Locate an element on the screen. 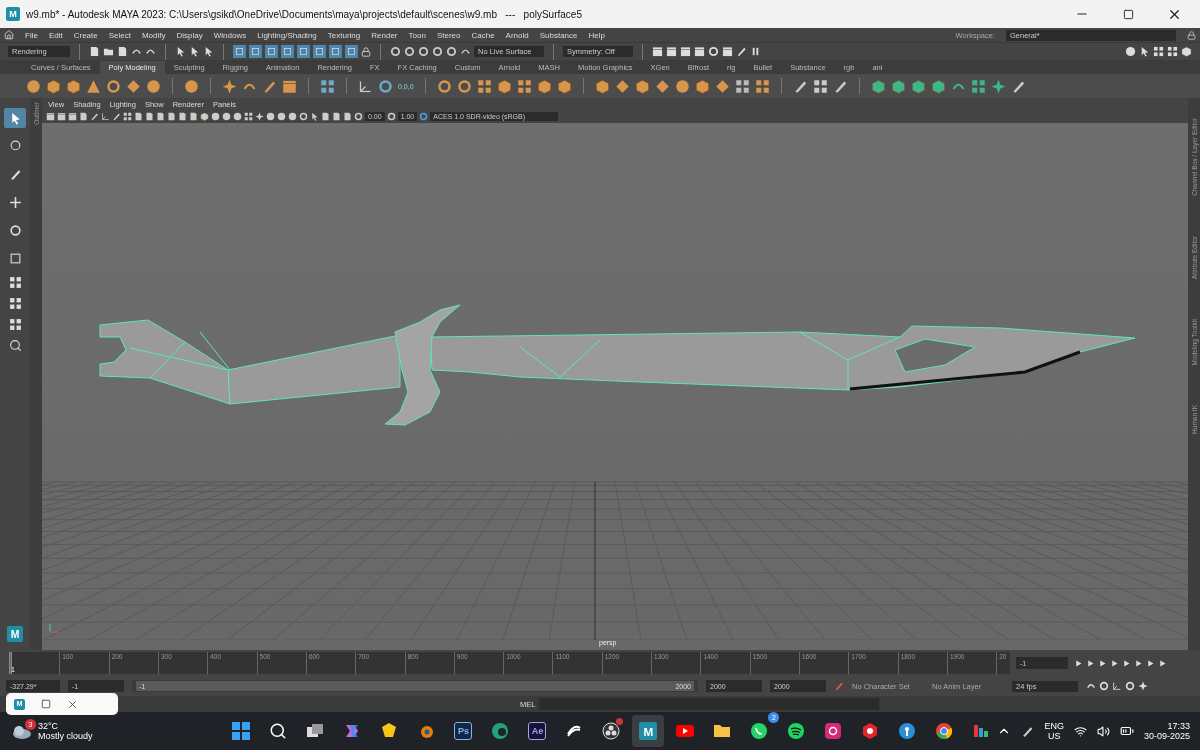 The height and width of the screenshot is (750, 1200). menu-item: Select is located at coordinates (119, 35).